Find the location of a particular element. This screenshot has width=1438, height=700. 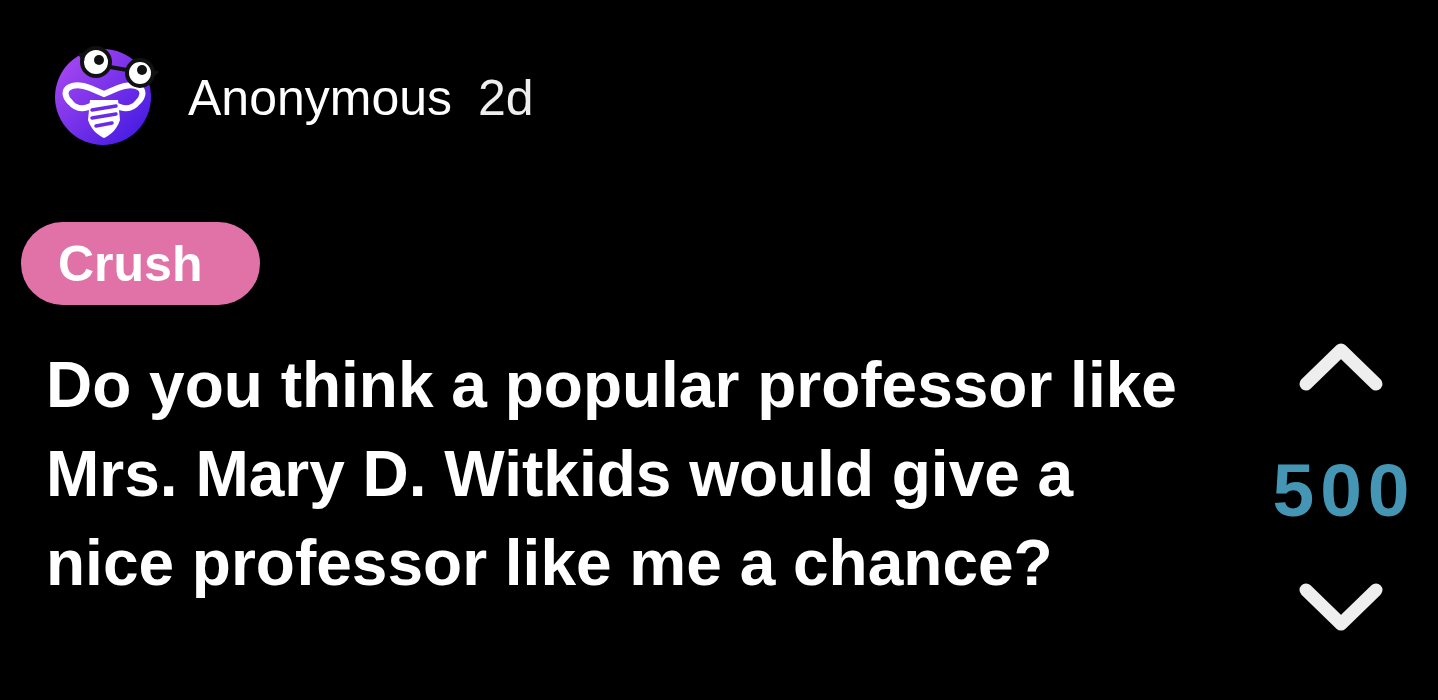

vote-count: 500 is located at coordinates (1344, 490).